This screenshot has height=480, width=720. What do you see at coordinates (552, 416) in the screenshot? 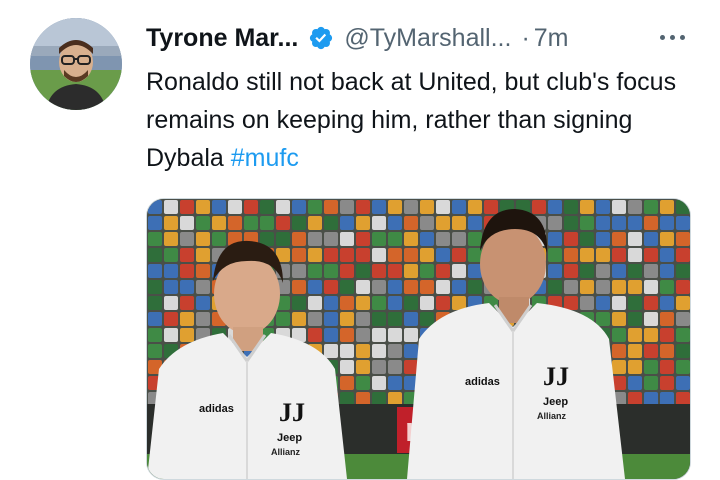
I see `allianz-logo-right: Allianz` at bounding box center [552, 416].